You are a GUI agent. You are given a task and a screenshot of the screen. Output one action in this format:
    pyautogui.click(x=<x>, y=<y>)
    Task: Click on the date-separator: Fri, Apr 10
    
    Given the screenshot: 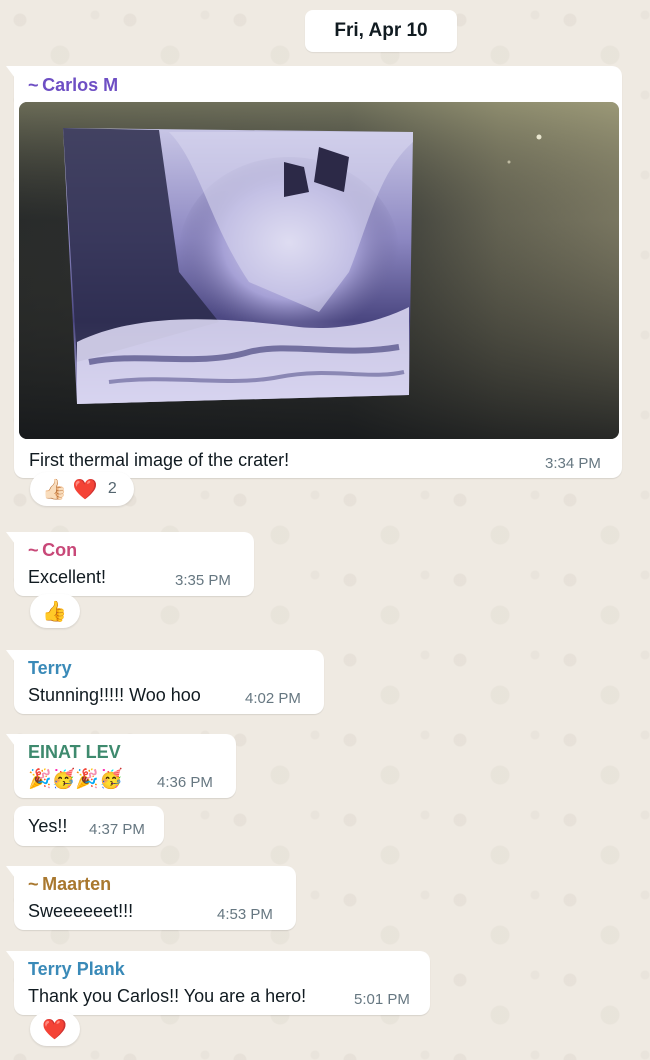 What is the action you would take?
    pyautogui.click(x=381, y=31)
    